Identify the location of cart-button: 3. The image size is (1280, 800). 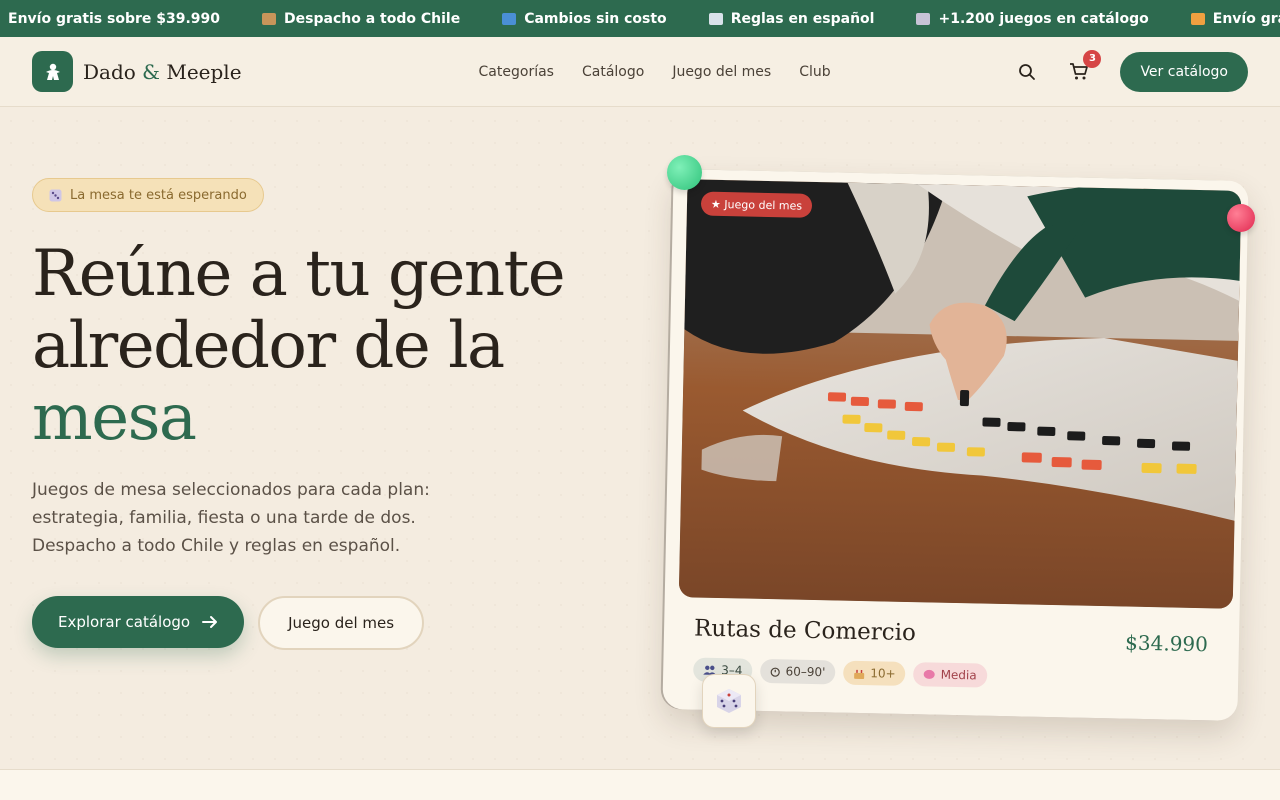
(1083, 68).